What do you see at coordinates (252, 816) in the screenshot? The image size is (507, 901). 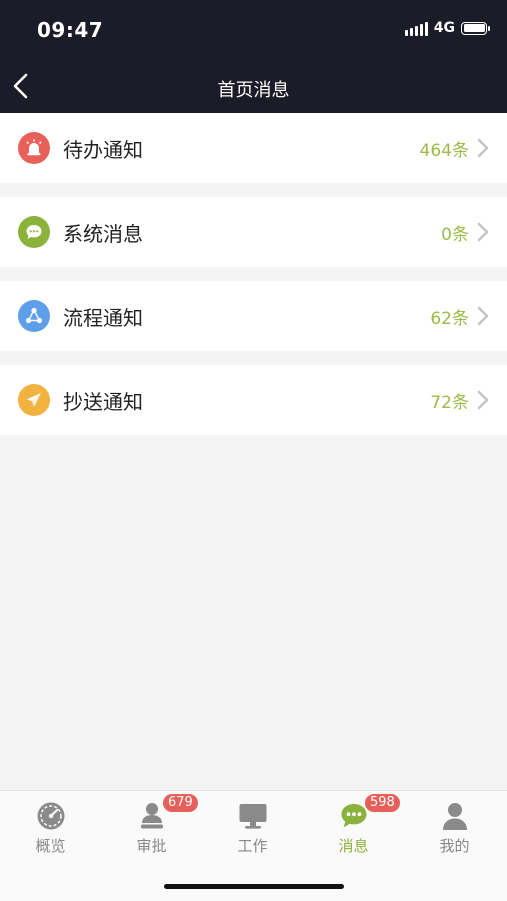 I see `monitor-icon` at bounding box center [252, 816].